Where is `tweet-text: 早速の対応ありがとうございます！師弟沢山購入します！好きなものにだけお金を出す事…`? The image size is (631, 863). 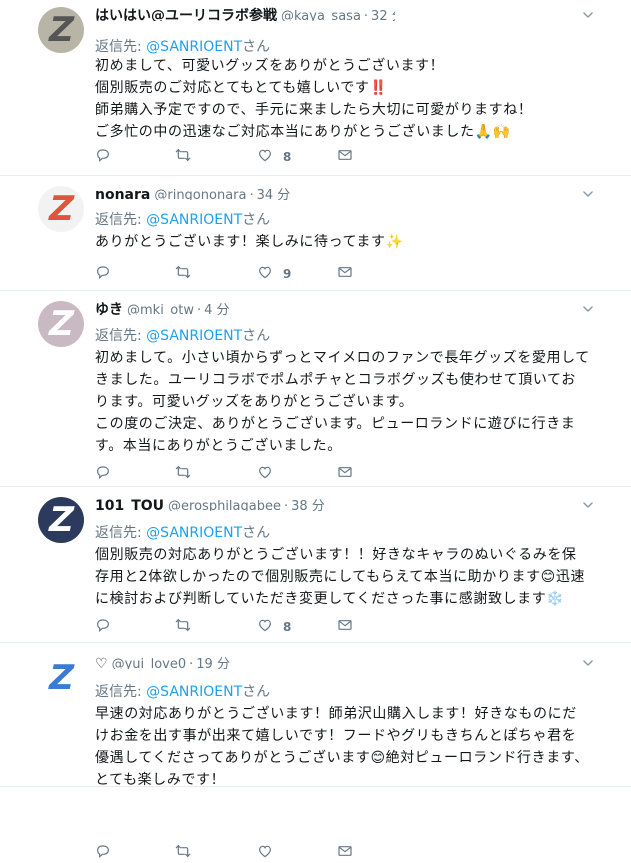
tweet-text: 早速の対応ありがとうございます！師弟沢山購入します！好きなものにだけお金を出す事… is located at coordinates (342, 747).